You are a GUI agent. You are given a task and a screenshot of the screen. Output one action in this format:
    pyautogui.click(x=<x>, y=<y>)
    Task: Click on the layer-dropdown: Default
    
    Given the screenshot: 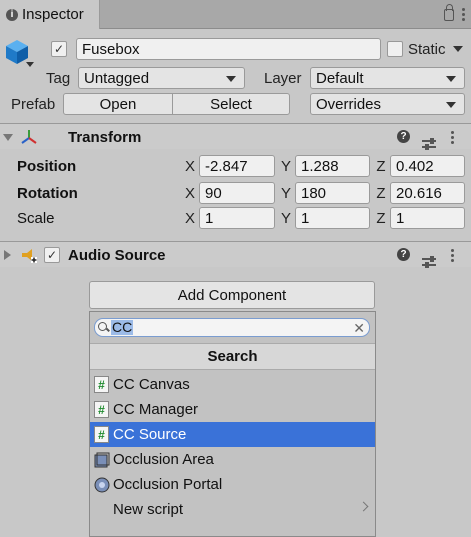 What is the action you would take?
    pyautogui.click(x=387, y=78)
    